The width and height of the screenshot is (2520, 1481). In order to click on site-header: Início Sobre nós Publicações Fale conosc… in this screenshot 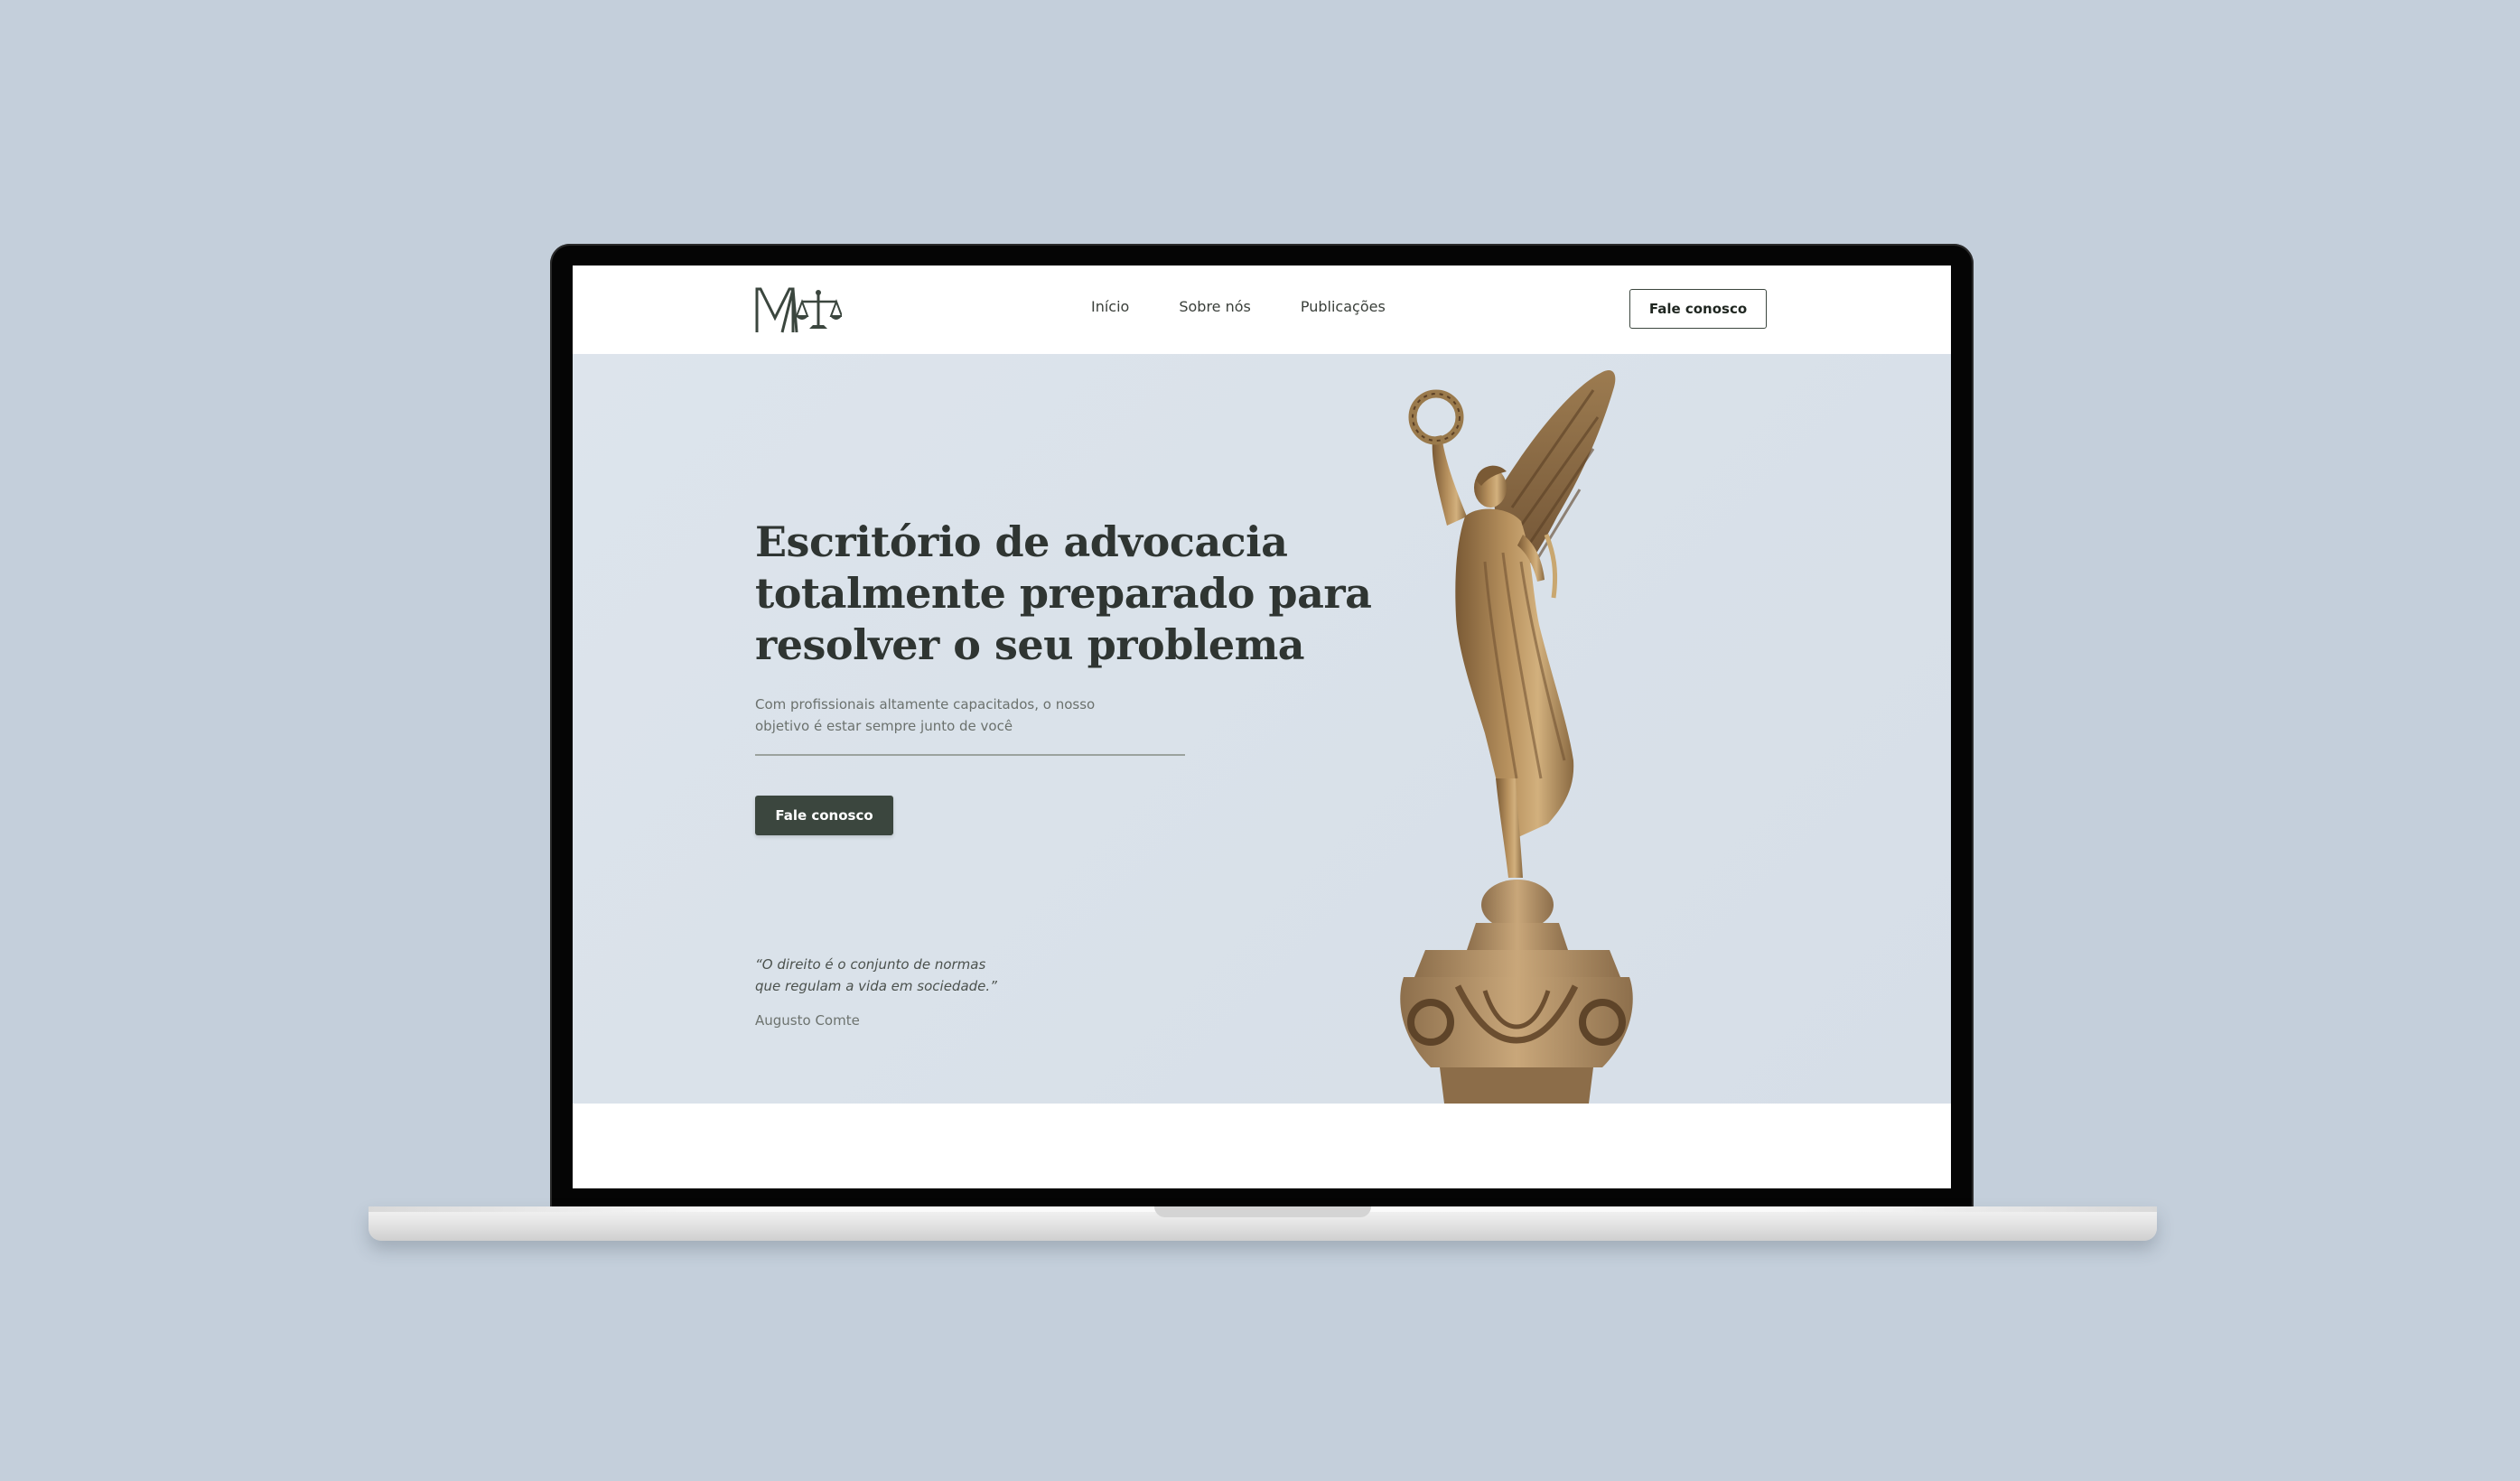, I will do `click(1262, 310)`.